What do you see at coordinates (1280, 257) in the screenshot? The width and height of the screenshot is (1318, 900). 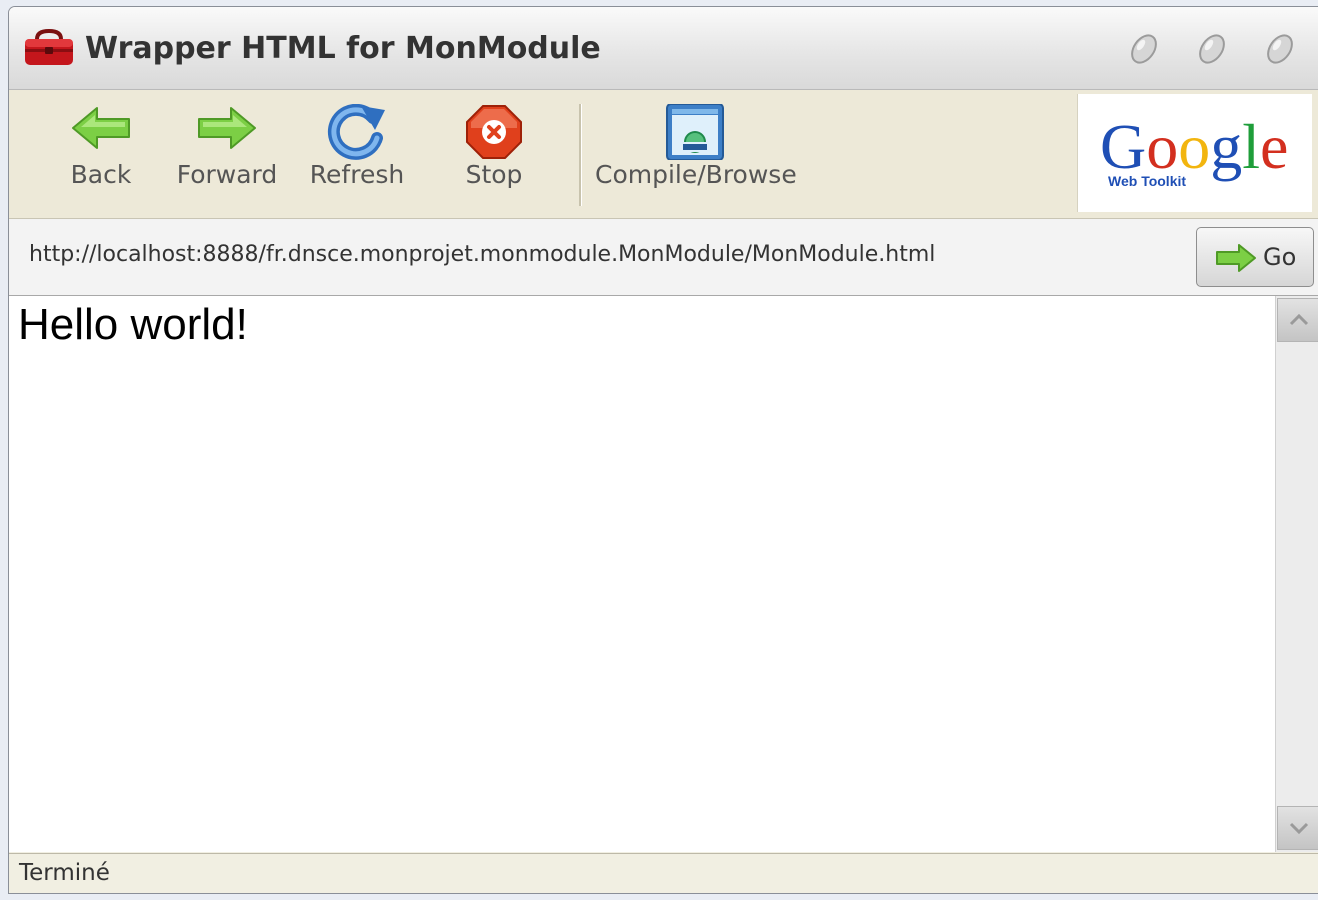 I see `go-label: Go` at bounding box center [1280, 257].